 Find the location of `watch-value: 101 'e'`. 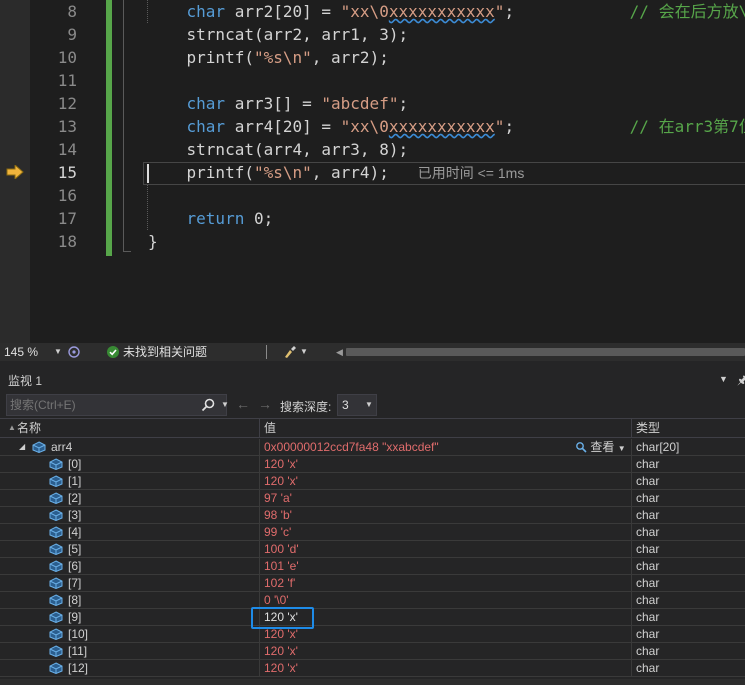

watch-value: 101 'e' is located at coordinates (281, 566).